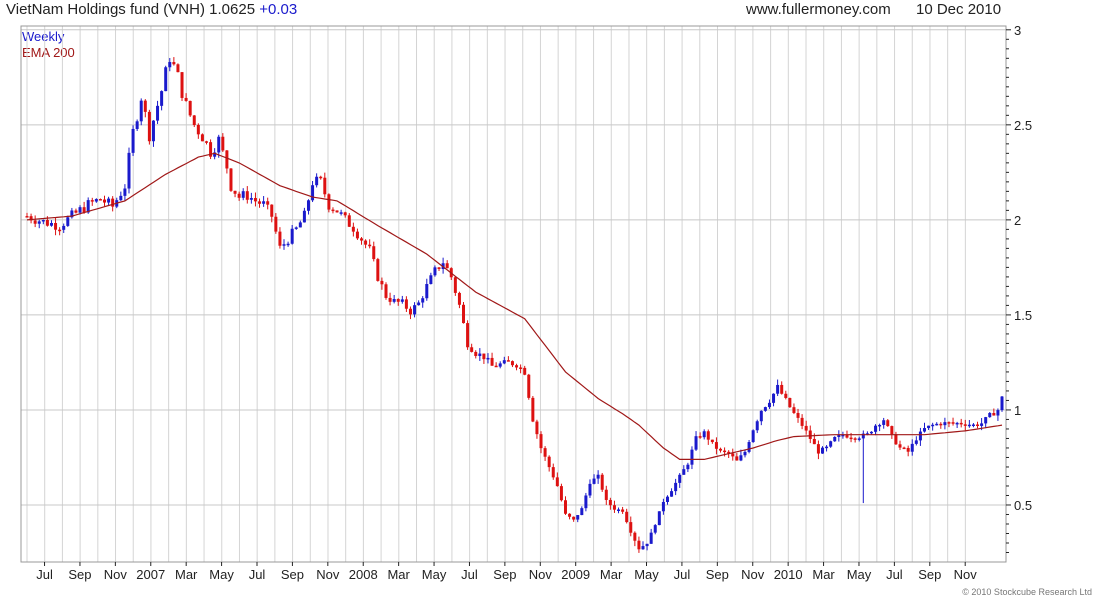 Image resolution: width=1100 pixels, height=600 pixels. What do you see at coordinates (788, 574) in the screenshot?
I see `x-tick-label: 2010` at bounding box center [788, 574].